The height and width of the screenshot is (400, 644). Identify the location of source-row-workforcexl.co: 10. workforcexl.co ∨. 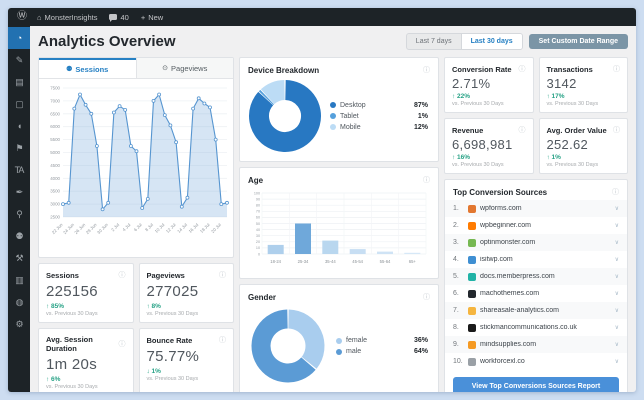
(536, 361).